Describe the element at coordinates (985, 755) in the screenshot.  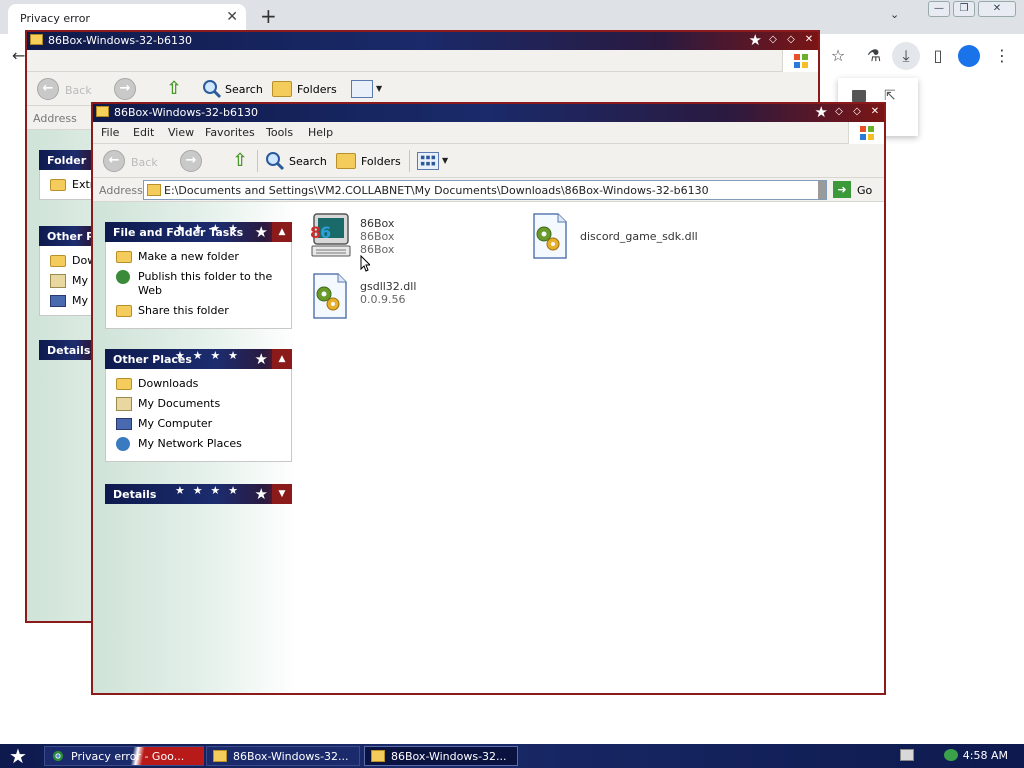
I see `clock: 4:58 AM` at that location.